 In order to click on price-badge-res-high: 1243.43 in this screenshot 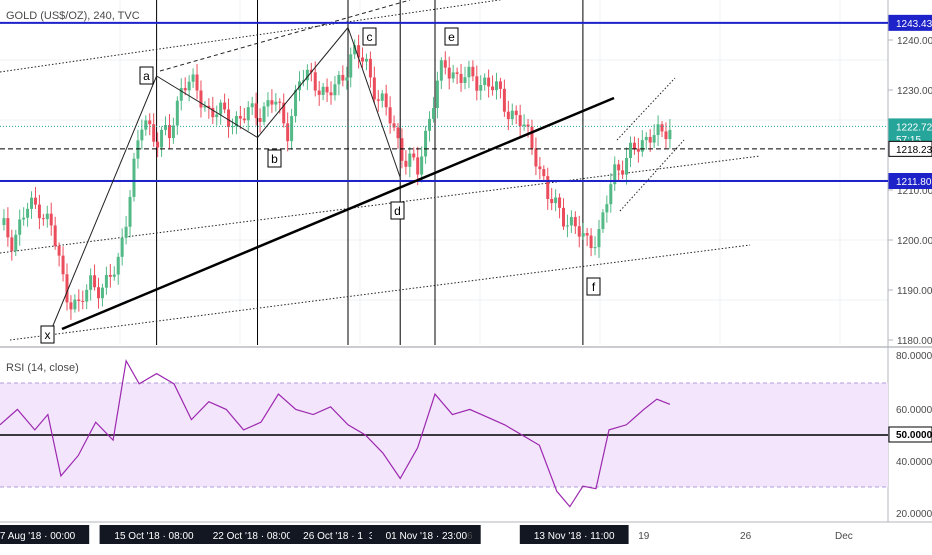, I will do `click(910, 22)`.